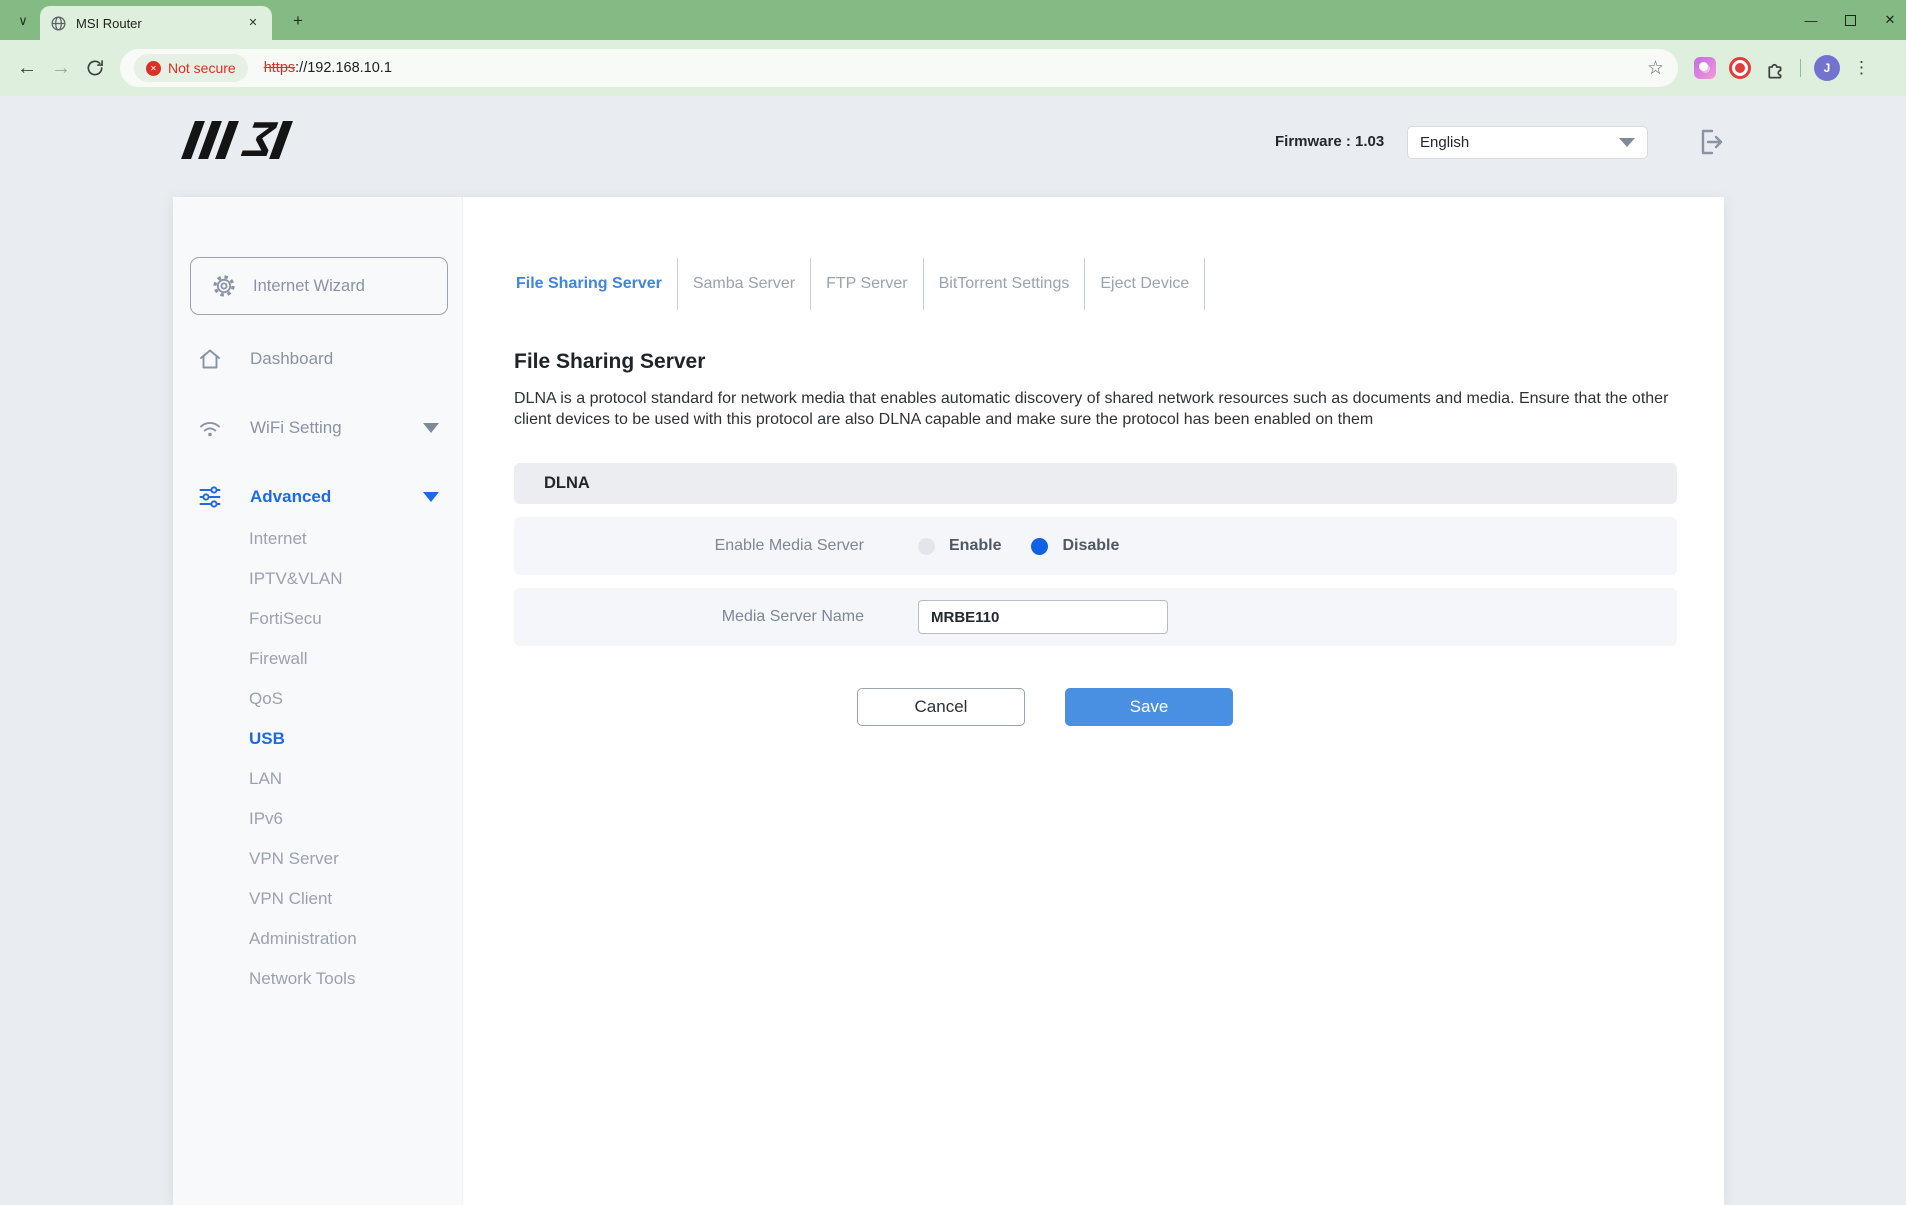  I want to click on section-header-dlna: DLNA, so click(1095, 483).